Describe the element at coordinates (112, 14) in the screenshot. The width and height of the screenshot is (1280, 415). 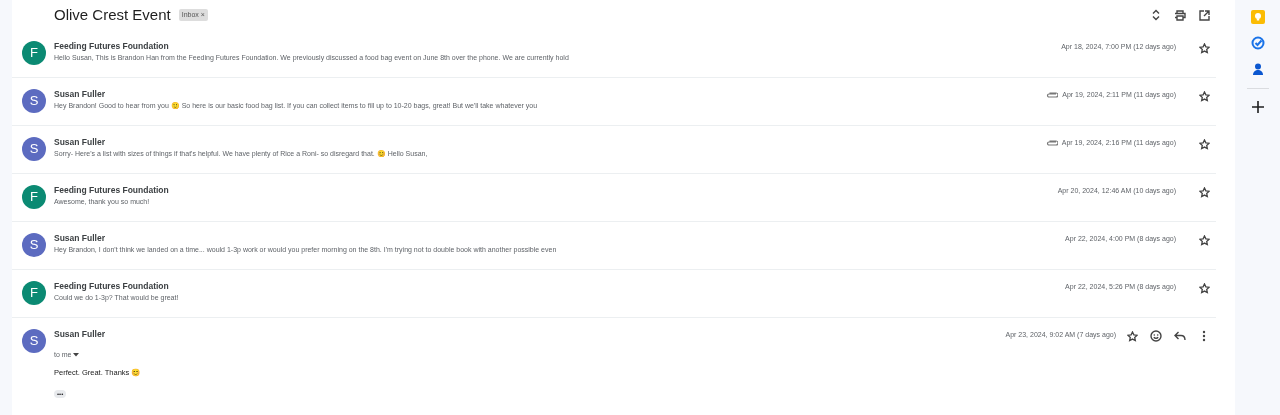
I see `thread-subject: Olive Crest Event` at that location.